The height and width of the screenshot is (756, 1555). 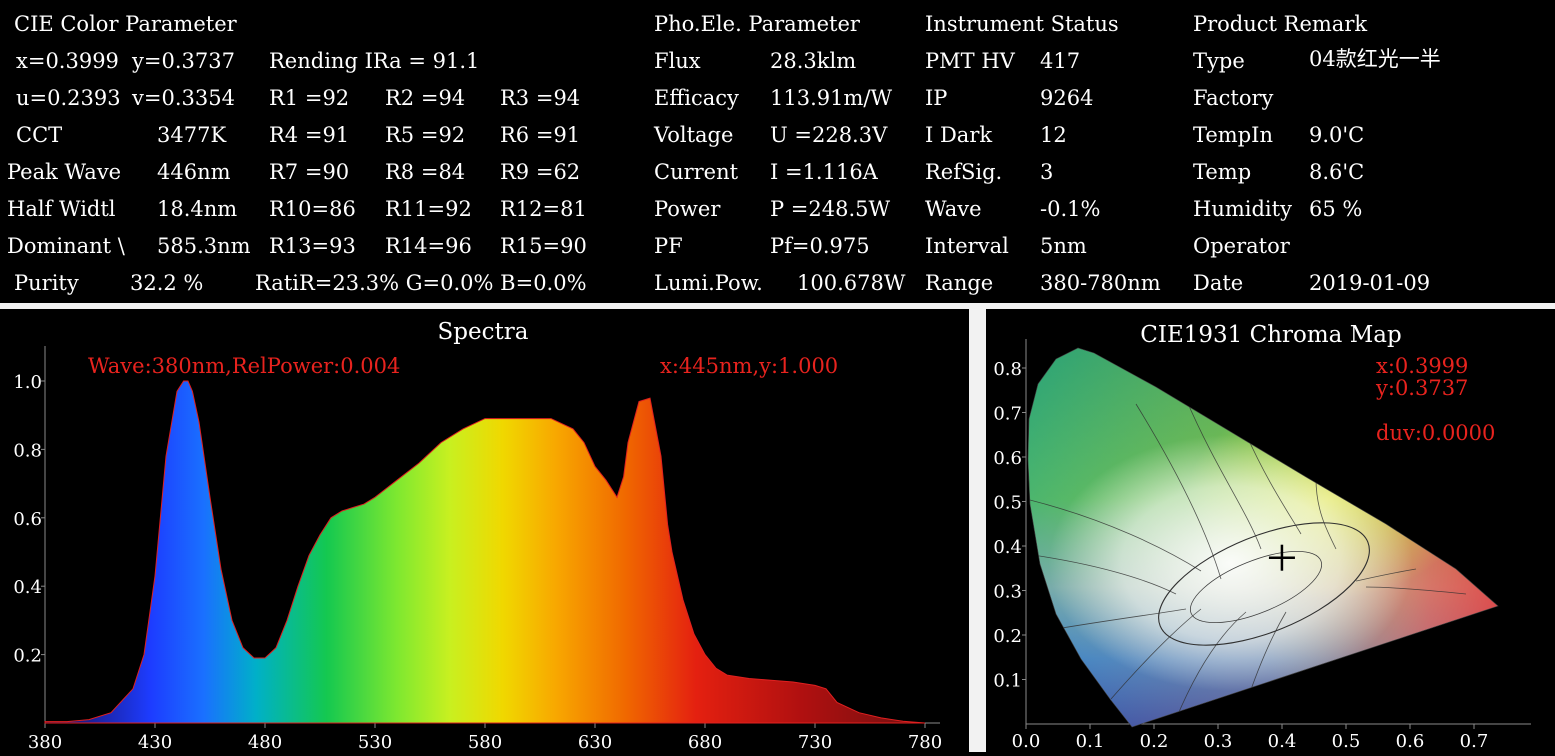 What do you see at coordinates (1346, 741) in the screenshot?
I see `x-tick-label: 0.5` at bounding box center [1346, 741].